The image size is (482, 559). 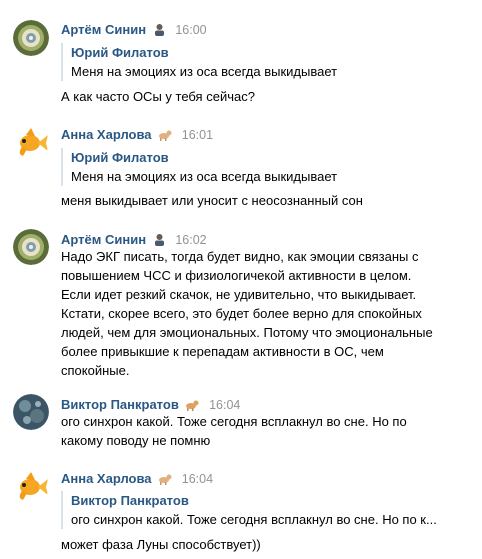 What do you see at coordinates (95, 370) in the screenshot?
I see `message-line: спокойные.` at bounding box center [95, 370].